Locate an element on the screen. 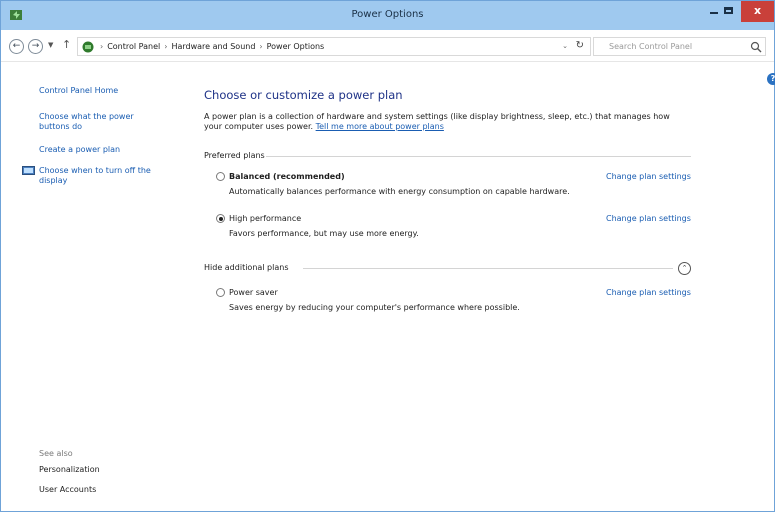 The height and width of the screenshot is (512, 775). hide-additional-plans-label: Hide additional plans is located at coordinates (246, 267).